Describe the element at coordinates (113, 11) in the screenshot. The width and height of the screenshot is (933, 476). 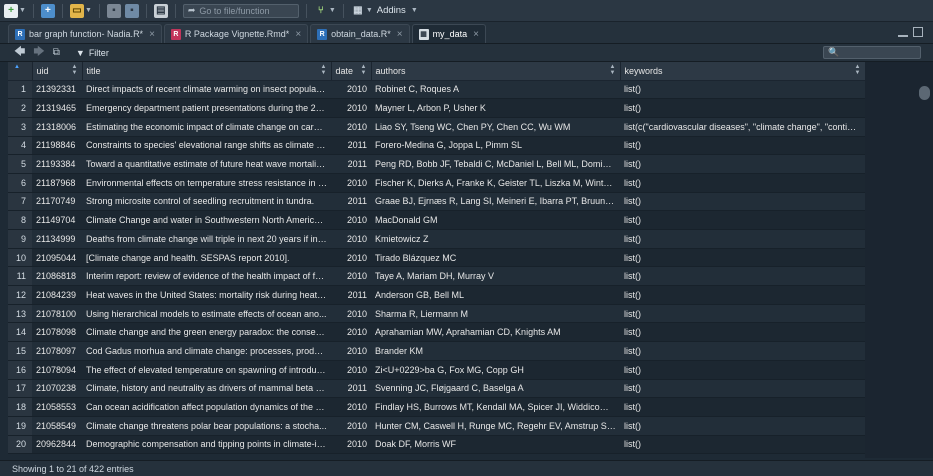
I see `save-button: ▪` at that location.